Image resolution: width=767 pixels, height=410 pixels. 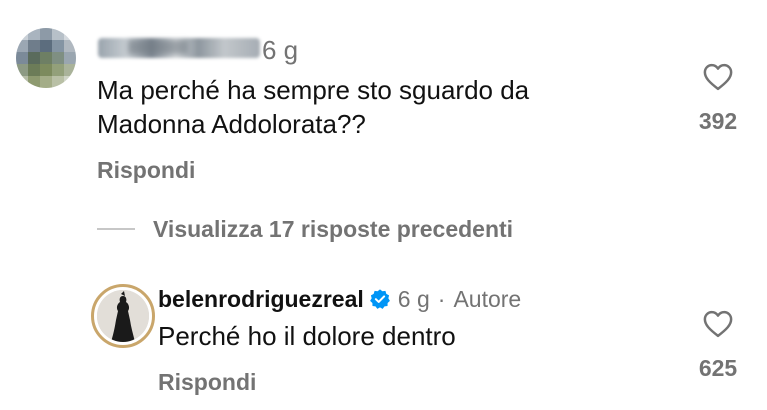 What do you see at coordinates (307, 336) in the screenshot?
I see `reply-text: Perché ho il dolore dentro` at bounding box center [307, 336].